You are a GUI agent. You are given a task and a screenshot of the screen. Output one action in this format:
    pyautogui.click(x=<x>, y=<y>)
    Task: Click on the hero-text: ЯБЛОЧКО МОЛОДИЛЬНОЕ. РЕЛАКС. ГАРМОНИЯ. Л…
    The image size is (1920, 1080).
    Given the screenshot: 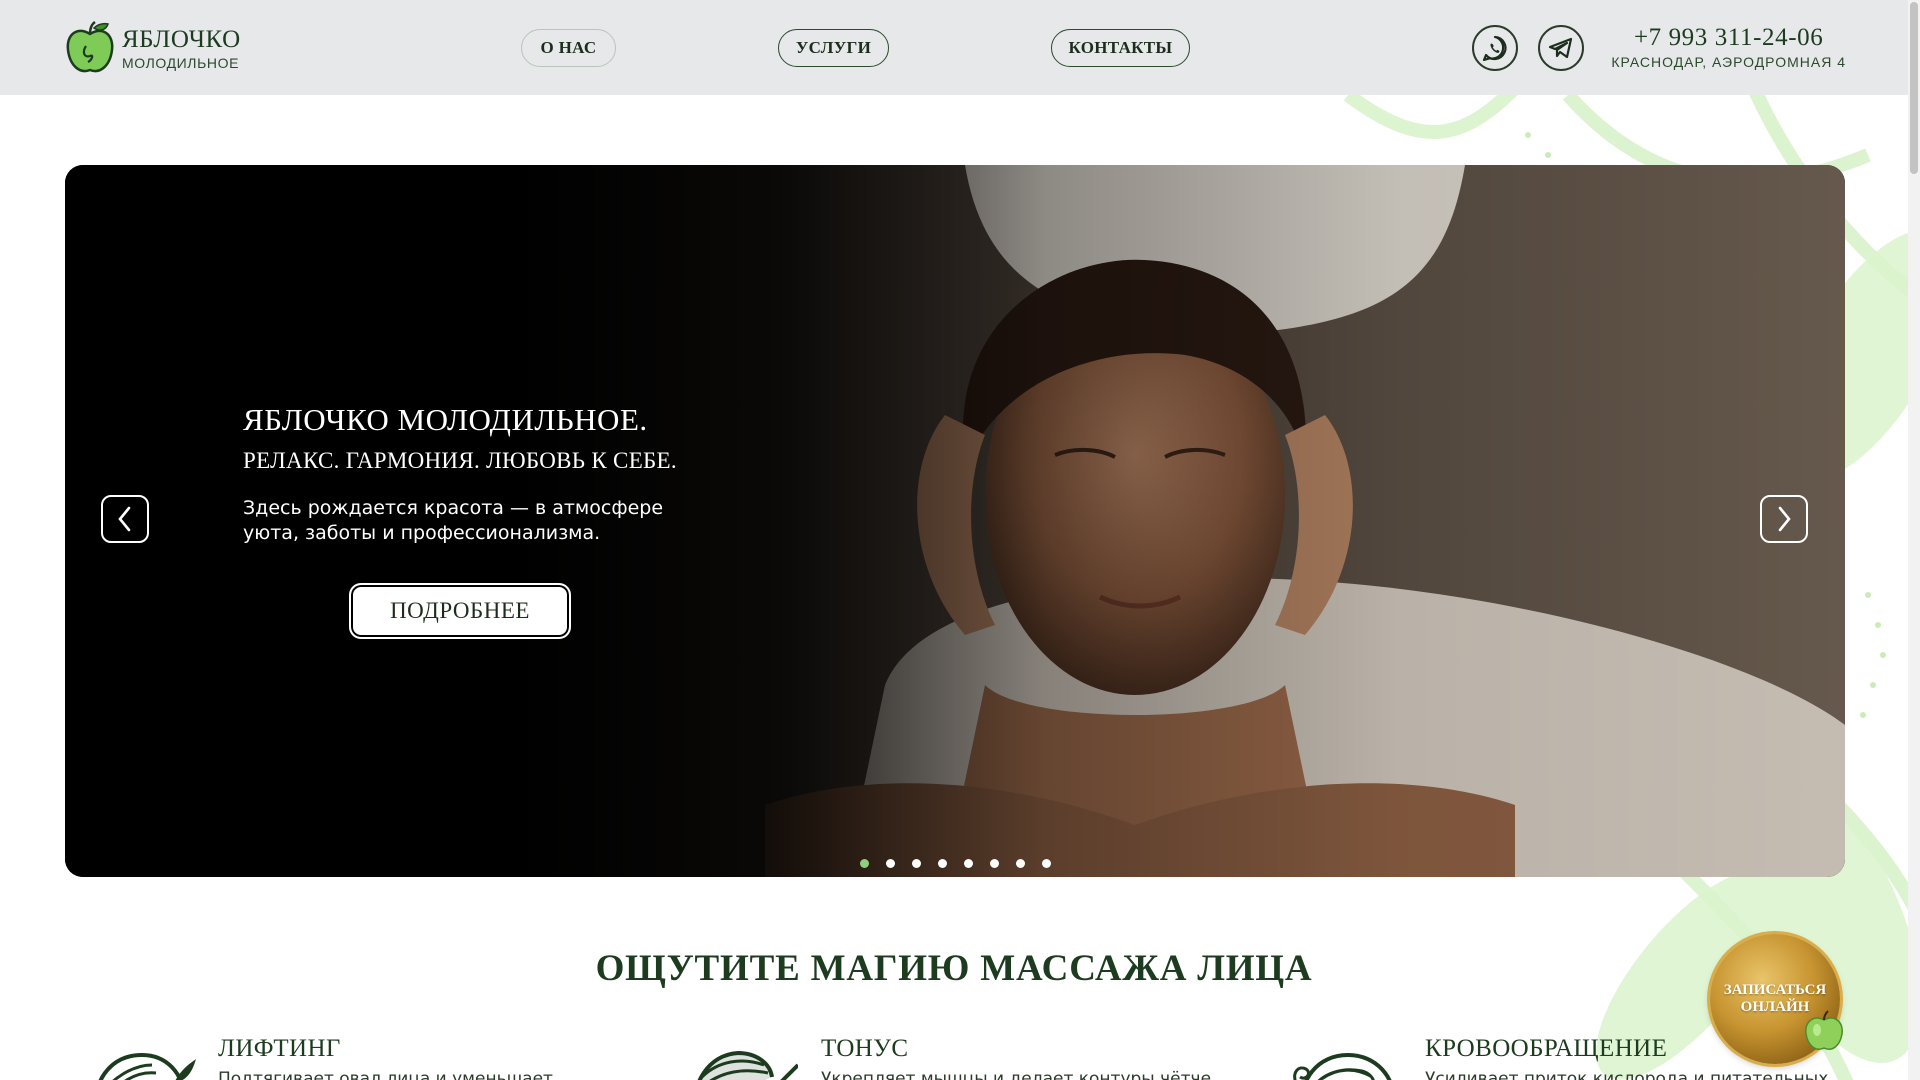 What is the action you would take?
    pyautogui.click(x=468, y=474)
    